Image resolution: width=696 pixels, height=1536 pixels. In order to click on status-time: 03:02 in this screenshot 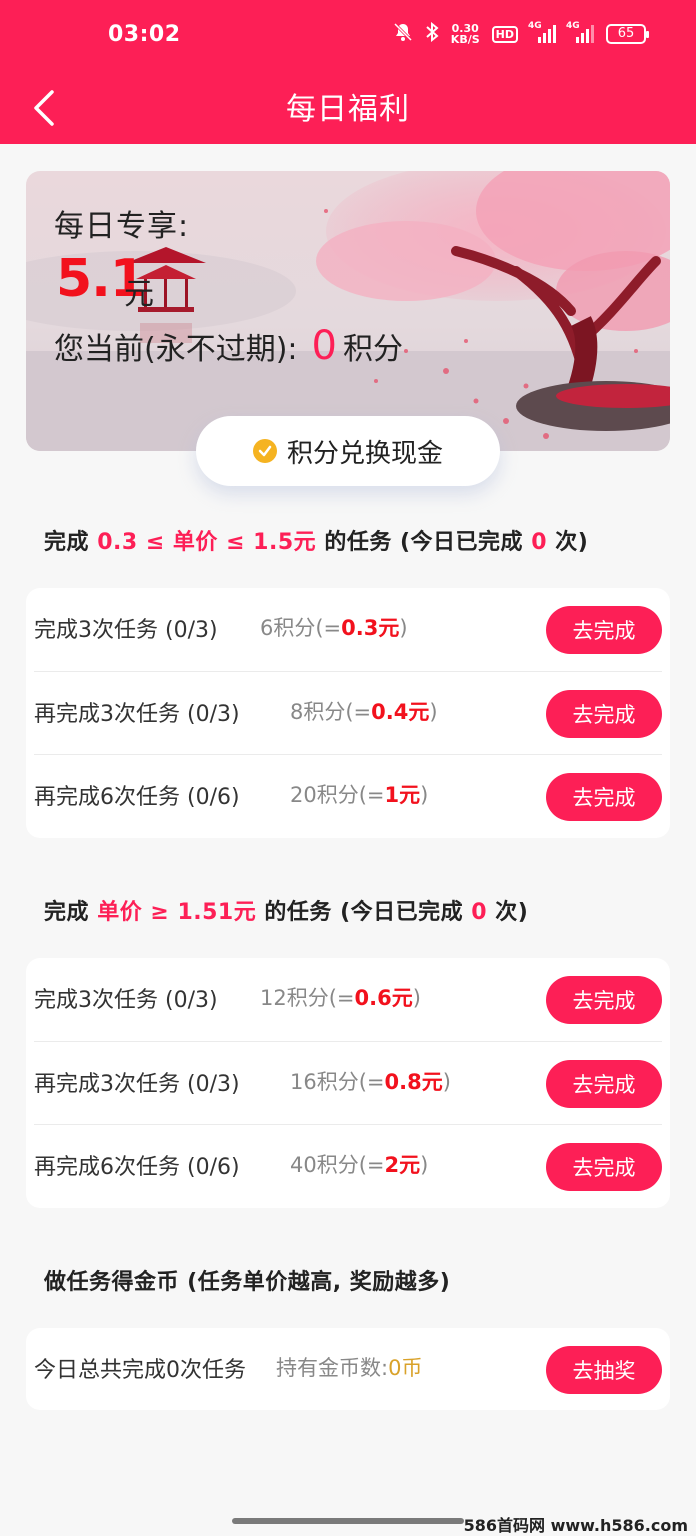, I will do `click(144, 34)`.